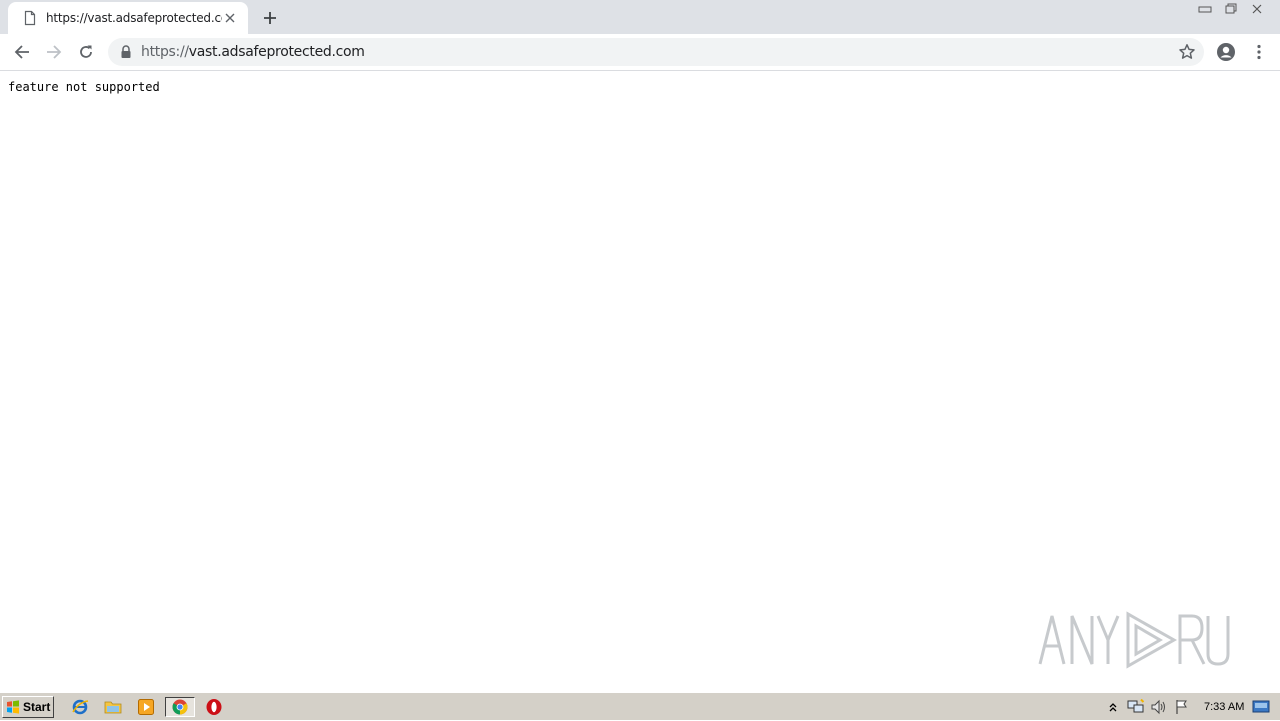 This screenshot has width=1280, height=721. I want to click on profile-button, so click(1226, 52).